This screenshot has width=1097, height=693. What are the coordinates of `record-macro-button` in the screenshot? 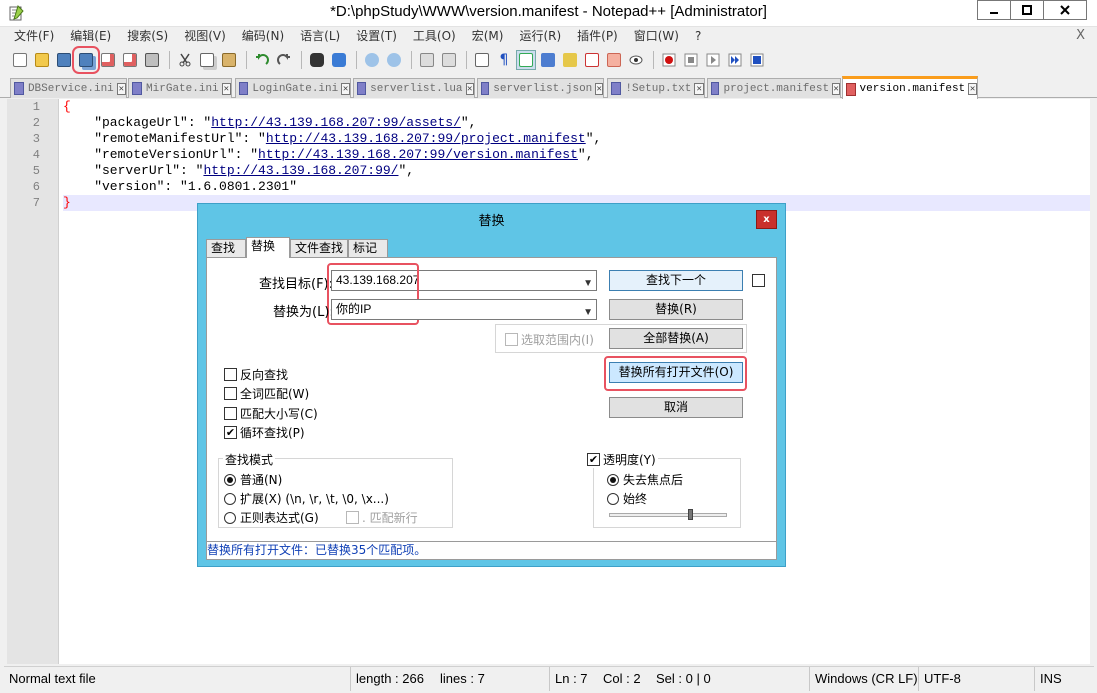 It's located at (669, 60).